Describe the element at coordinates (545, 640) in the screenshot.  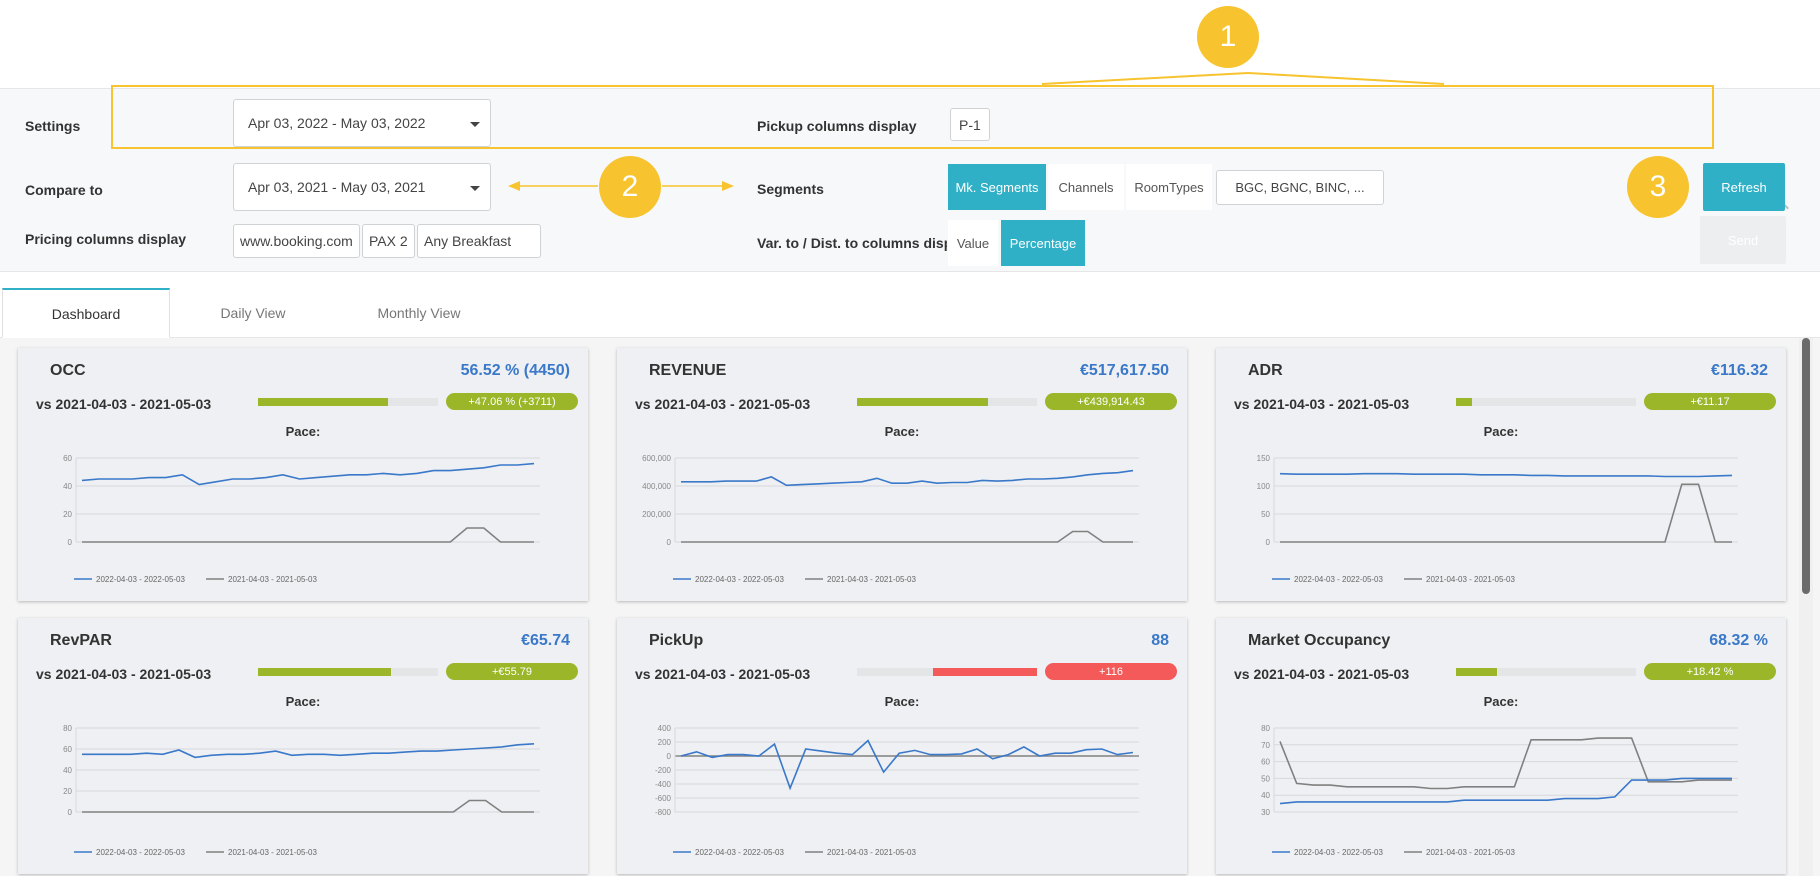
I see `card-value: €65.74` at that location.